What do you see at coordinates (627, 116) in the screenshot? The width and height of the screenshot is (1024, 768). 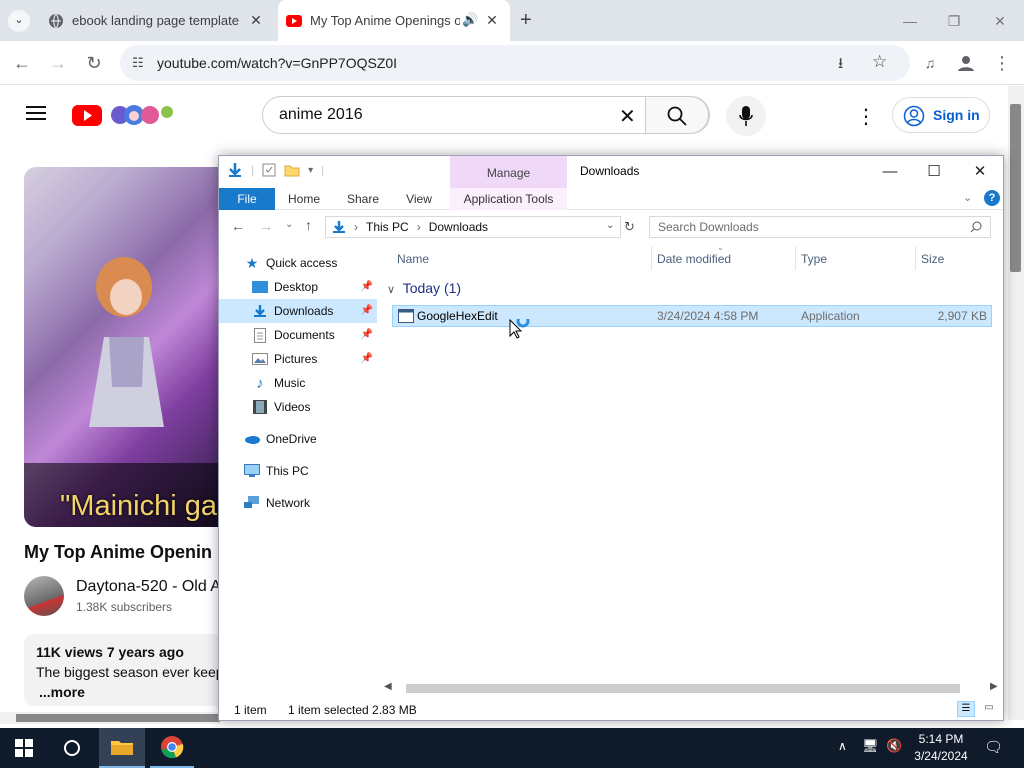 I see `clear-search-icon: ✕` at bounding box center [627, 116].